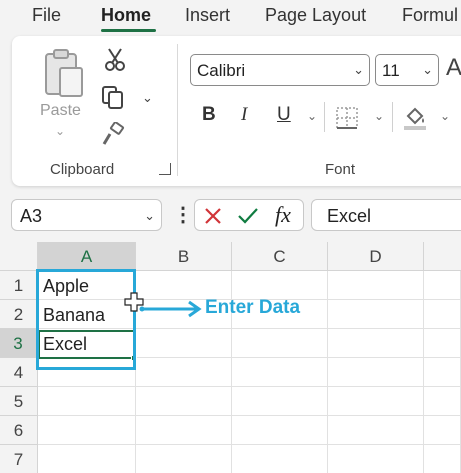 This screenshot has width=461, height=473. I want to click on borders-chevron-icon: ⌄, so click(379, 116).